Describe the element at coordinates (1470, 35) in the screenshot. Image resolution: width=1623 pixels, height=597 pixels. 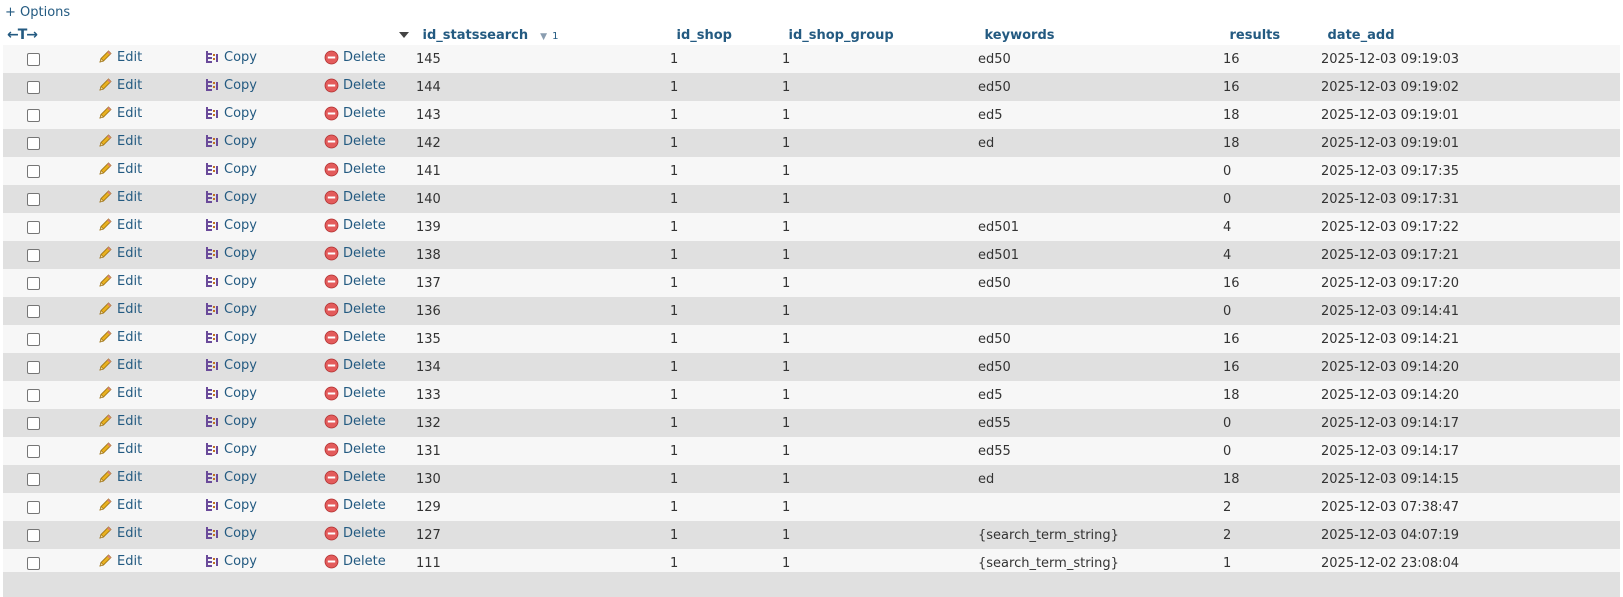
I see `column-header-date-add: date_add` at that location.